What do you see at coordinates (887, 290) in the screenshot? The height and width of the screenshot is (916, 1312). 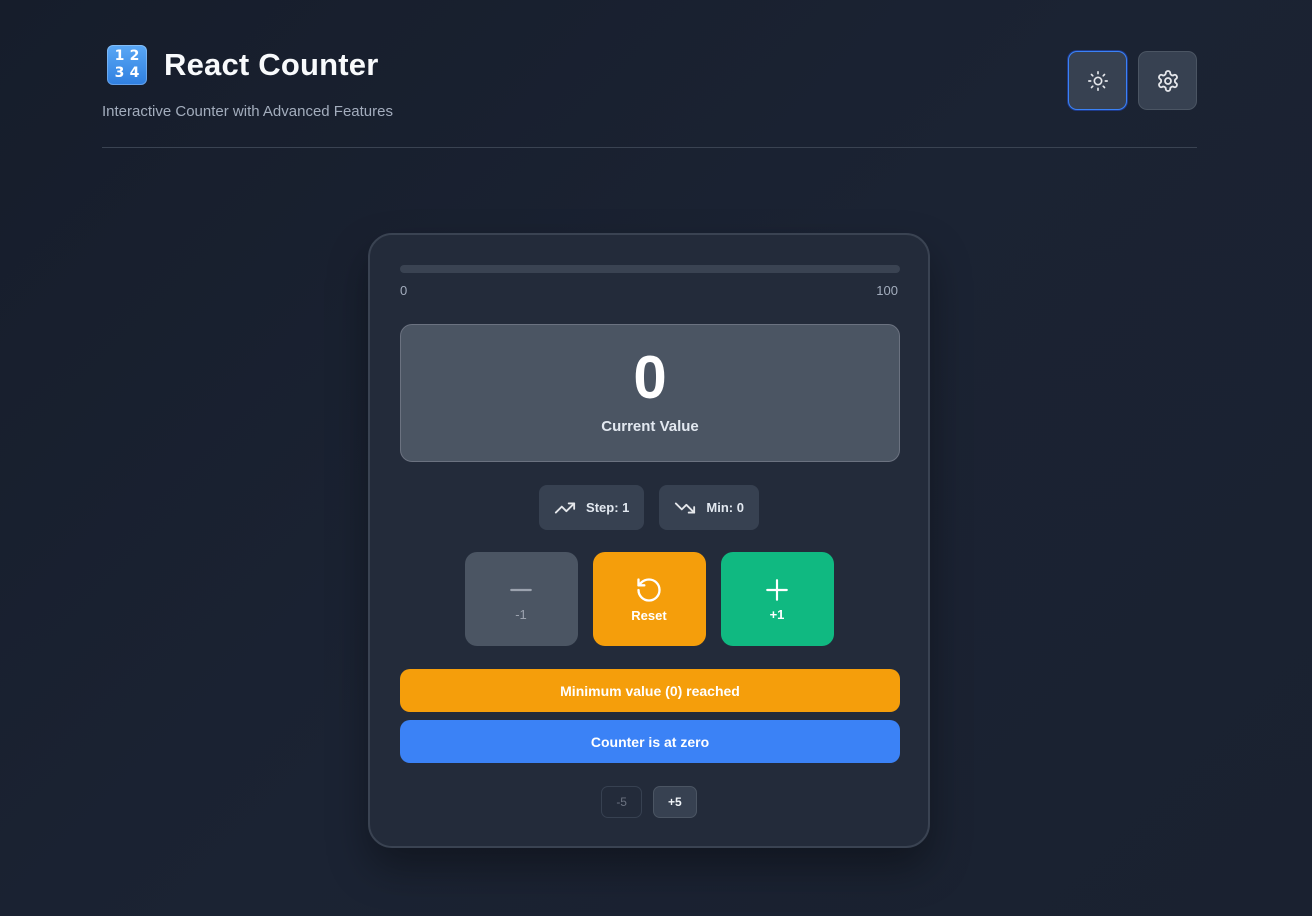 I see `progress-max-label: 100` at bounding box center [887, 290].